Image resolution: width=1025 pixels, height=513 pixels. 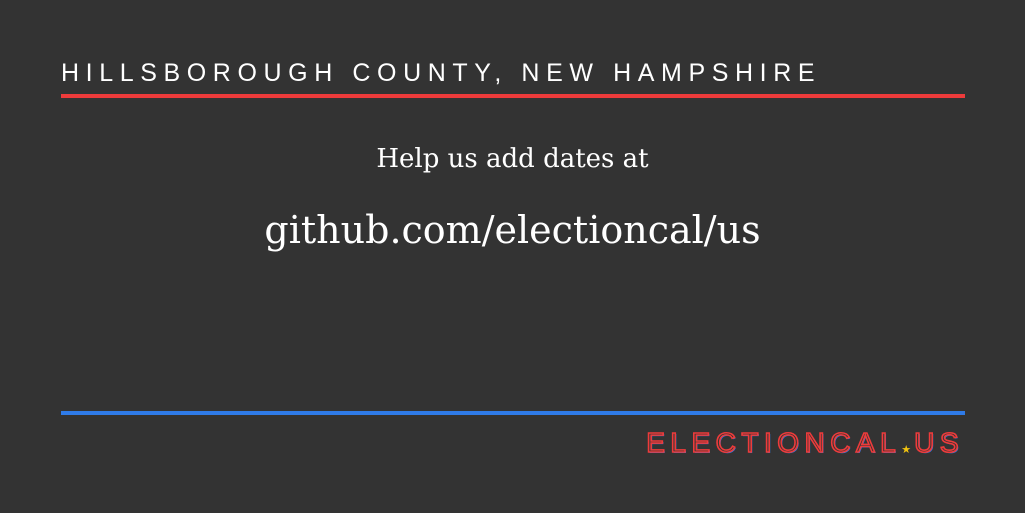 I want to click on red-divider, so click(x=513, y=96).